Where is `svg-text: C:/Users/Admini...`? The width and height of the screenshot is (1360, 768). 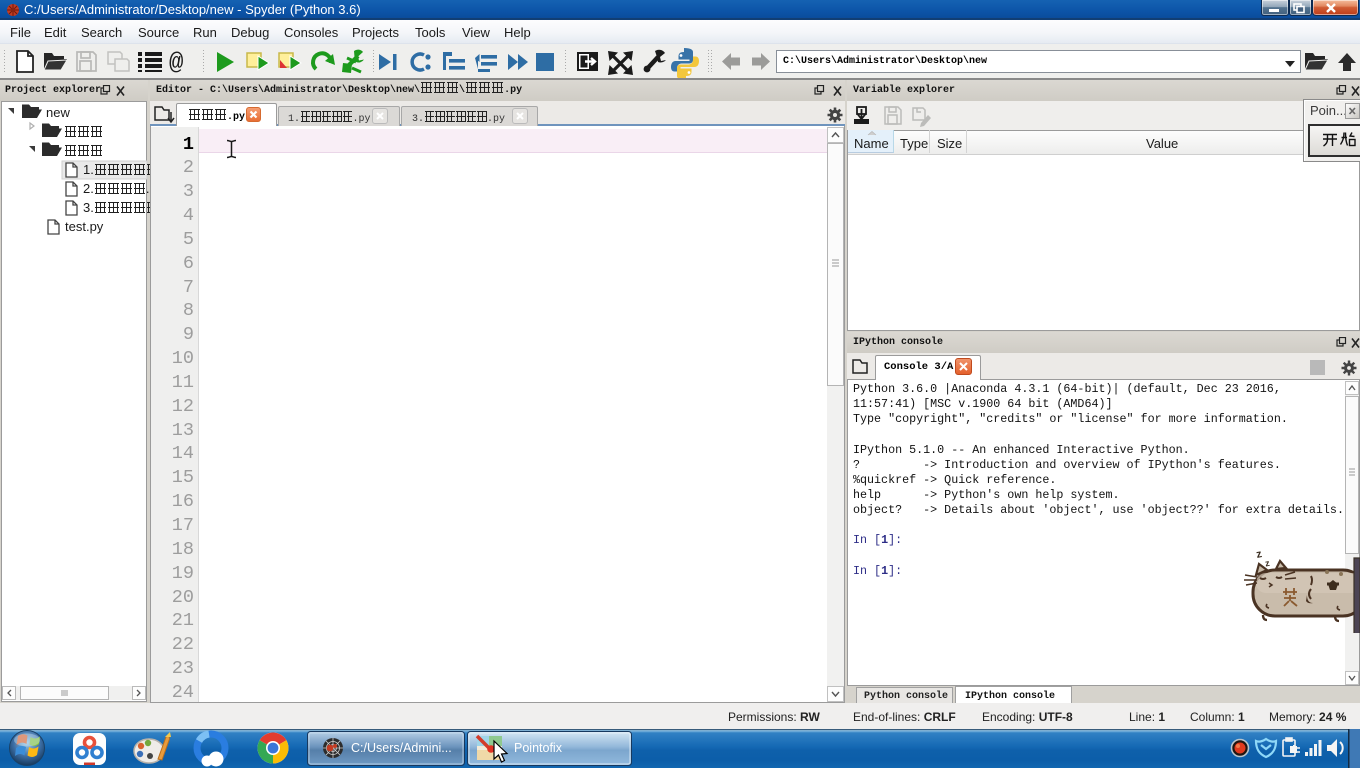
svg-text: C:/Users/Admini... is located at coordinates (401, 748).